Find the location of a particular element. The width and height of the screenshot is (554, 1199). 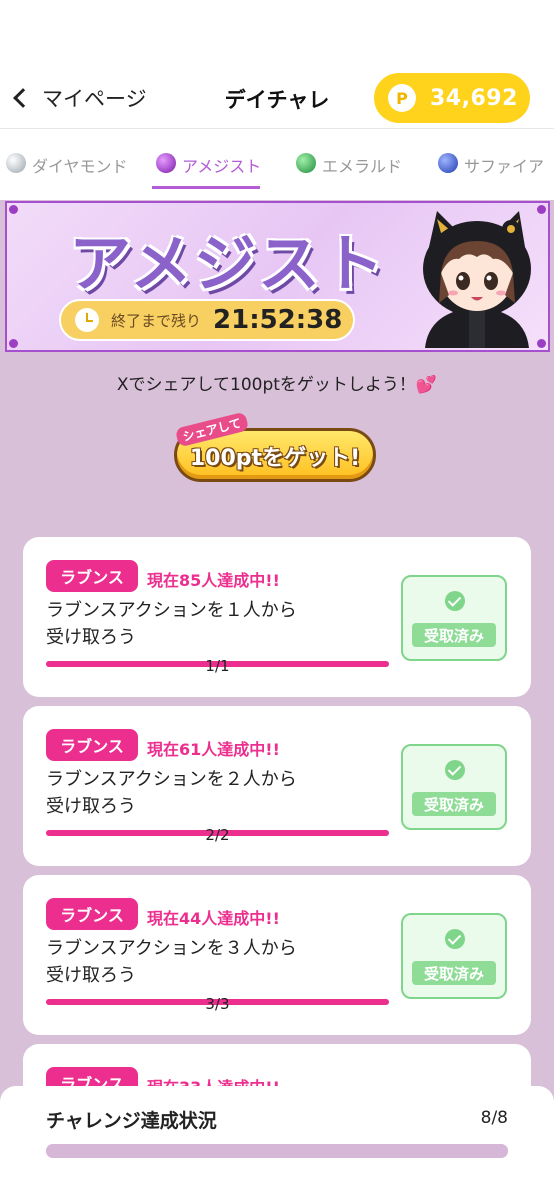

share-button-label: 100ptをゲット! is located at coordinates (275, 458).